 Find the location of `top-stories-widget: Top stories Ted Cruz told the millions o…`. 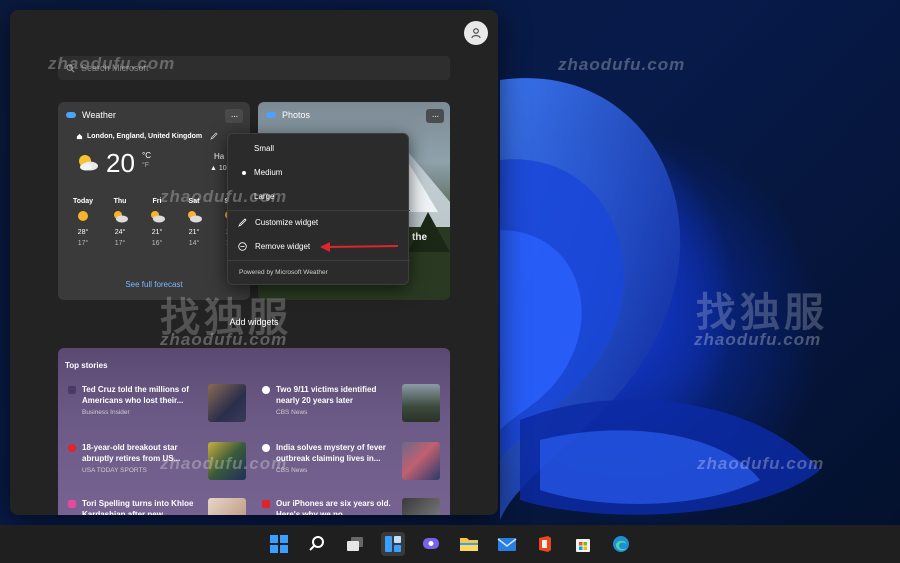

top-stories-widget: Top stories Ted Cruz told the millions o… is located at coordinates (254, 431).